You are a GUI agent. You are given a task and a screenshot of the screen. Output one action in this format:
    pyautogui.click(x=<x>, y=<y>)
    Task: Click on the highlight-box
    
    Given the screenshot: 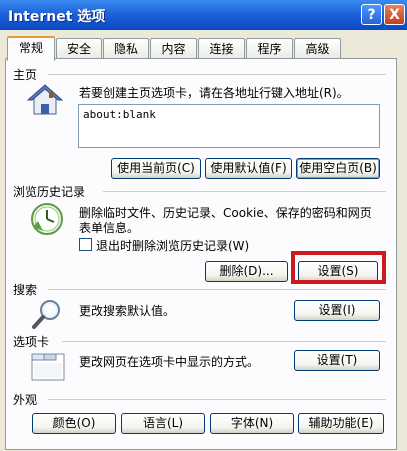 What is the action you would take?
    pyautogui.click(x=338, y=267)
    